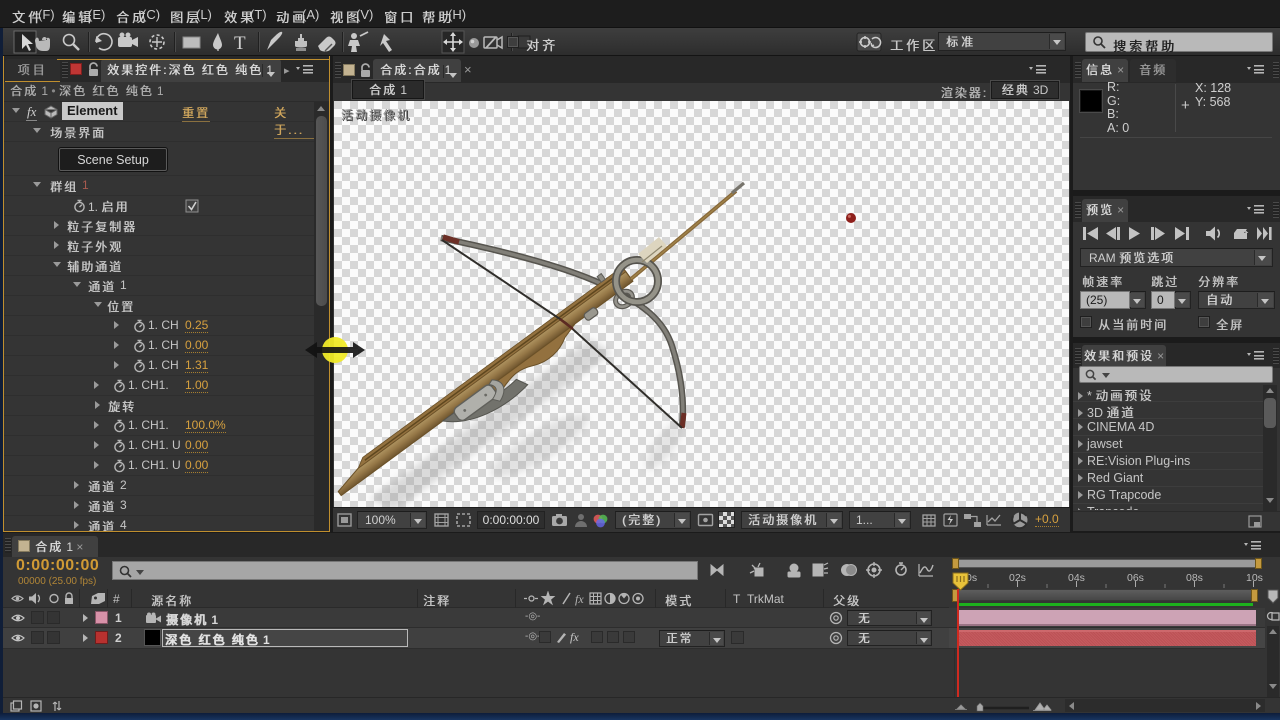 This screenshot has height=720, width=1280. I want to click on svg-text: T, so click(240, 43).